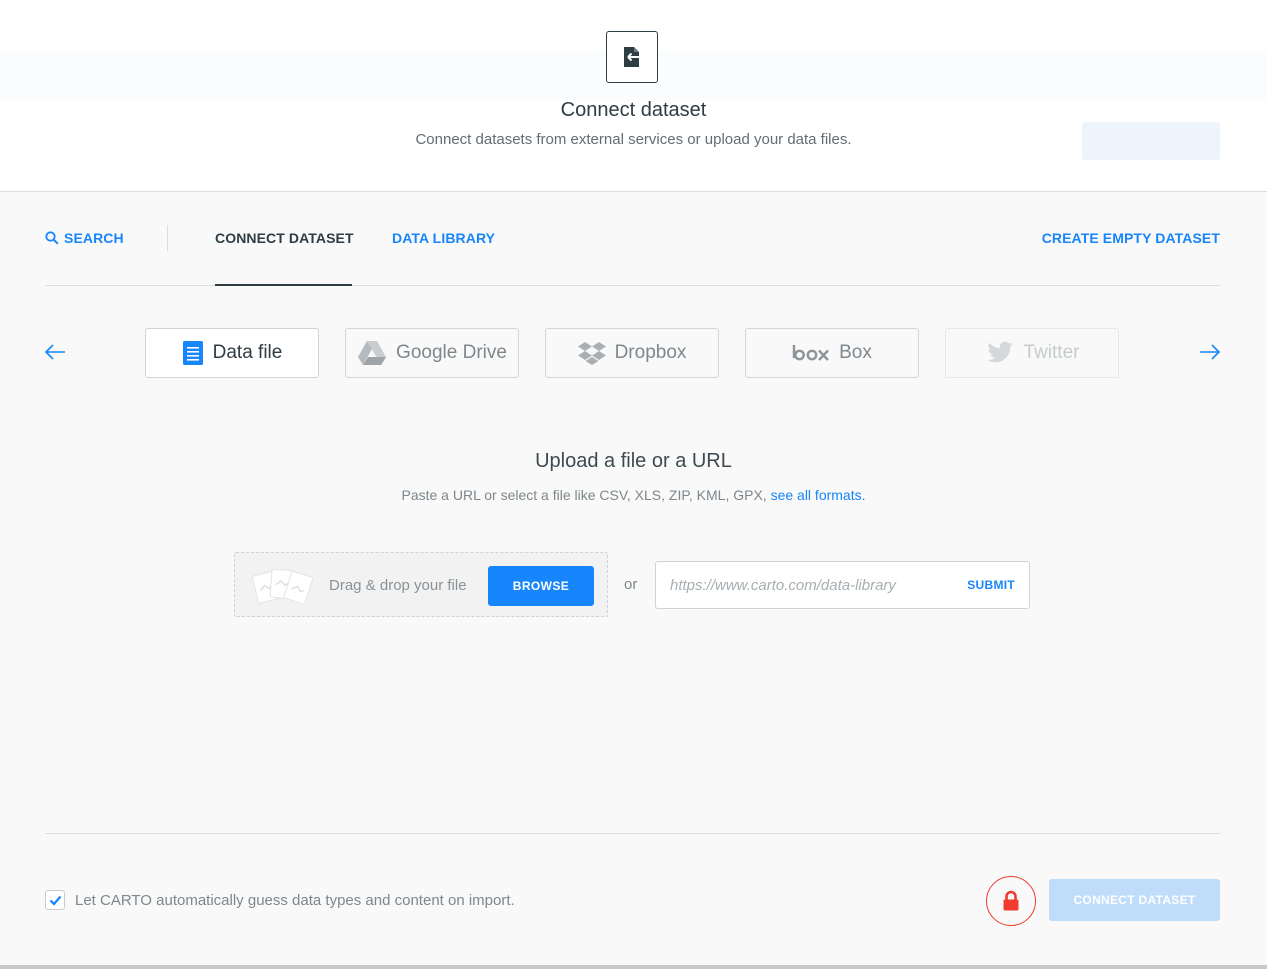 This screenshot has height=969, width=1267. Describe the element at coordinates (1131, 238) in the screenshot. I see `create-empty-dataset-link: CREATE EMPTY DATASET` at that location.